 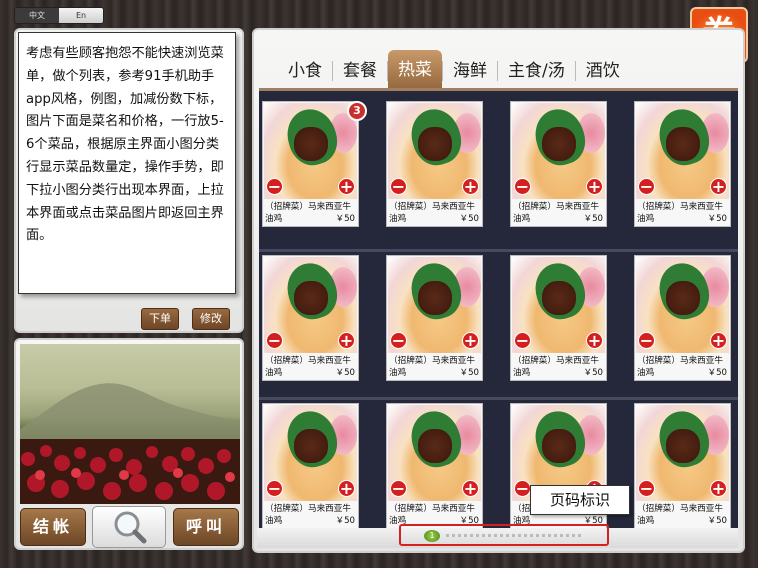 What do you see at coordinates (415, 69) in the screenshot?
I see `tab-hot-dishes: 热菜` at bounding box center [415, 69].